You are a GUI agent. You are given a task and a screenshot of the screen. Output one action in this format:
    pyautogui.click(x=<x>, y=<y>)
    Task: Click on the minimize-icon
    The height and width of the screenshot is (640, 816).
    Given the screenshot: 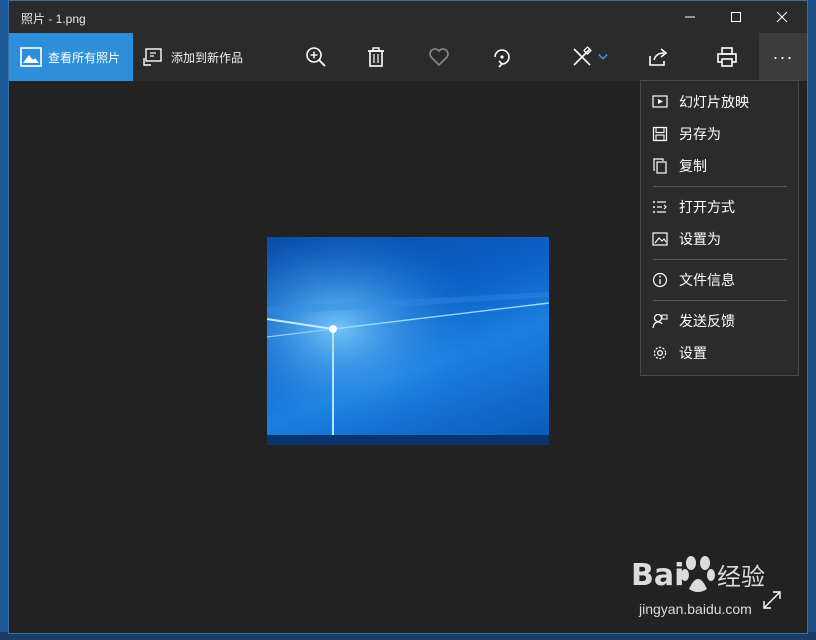 What is the action you would take?
    pyautogui.click(x=690, y=17)
    